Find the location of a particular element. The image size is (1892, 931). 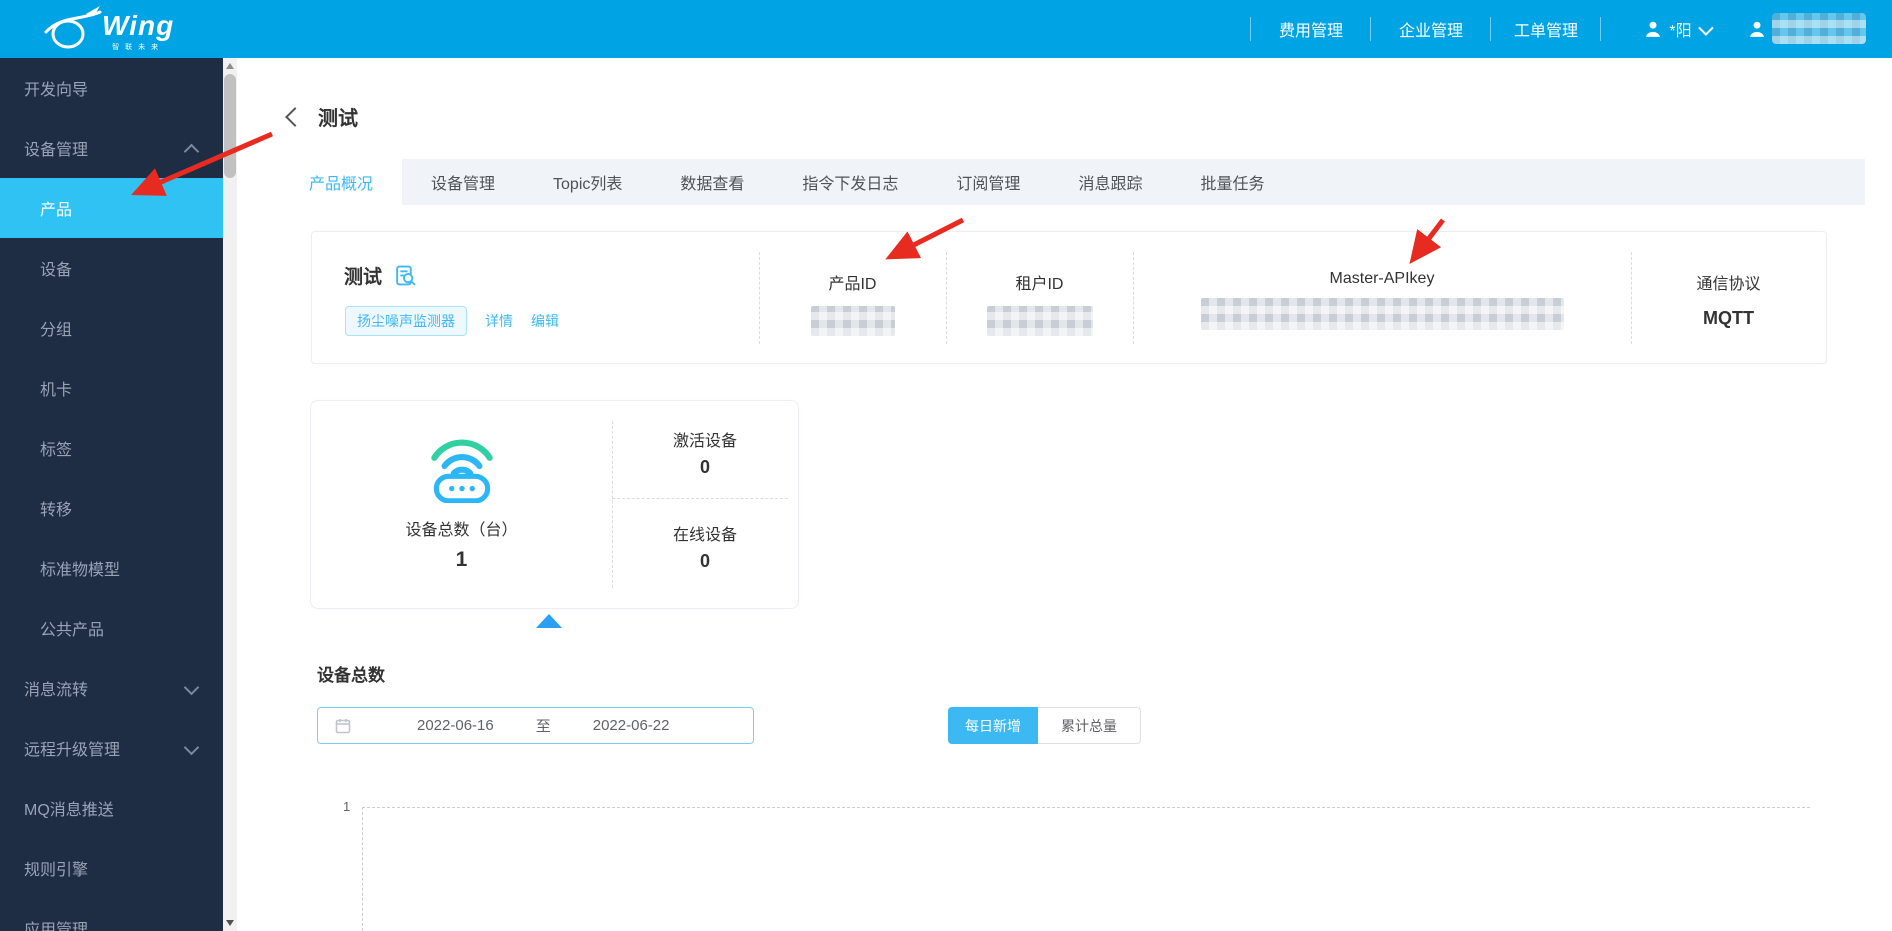

scroll-up-icon is located at coordinates (230, 66).